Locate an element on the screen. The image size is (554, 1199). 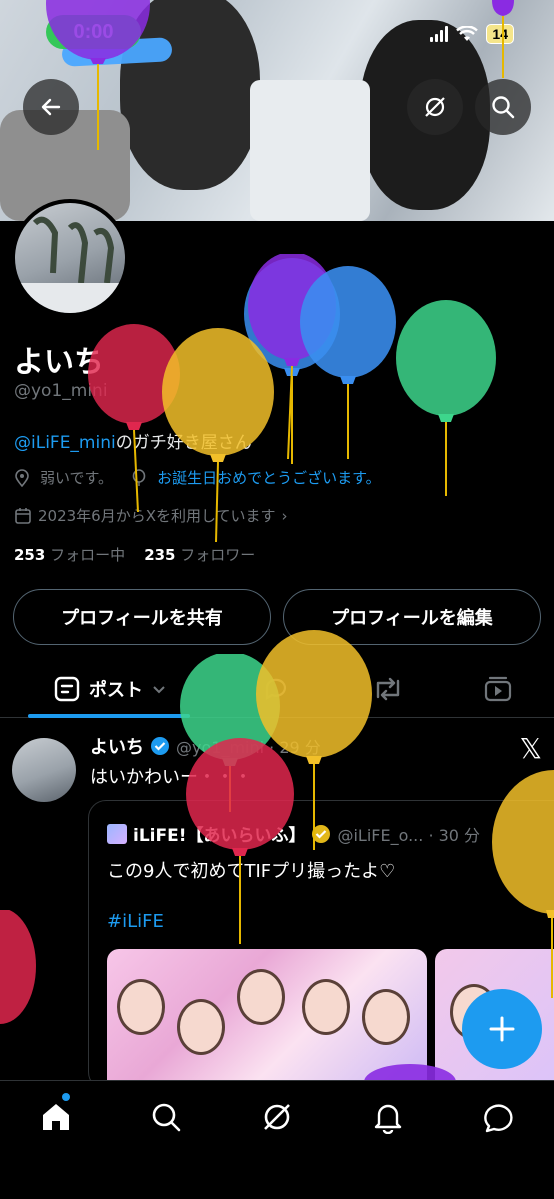
share-profile-button: プロフィールを共有 is located at coordinates (142, 617).